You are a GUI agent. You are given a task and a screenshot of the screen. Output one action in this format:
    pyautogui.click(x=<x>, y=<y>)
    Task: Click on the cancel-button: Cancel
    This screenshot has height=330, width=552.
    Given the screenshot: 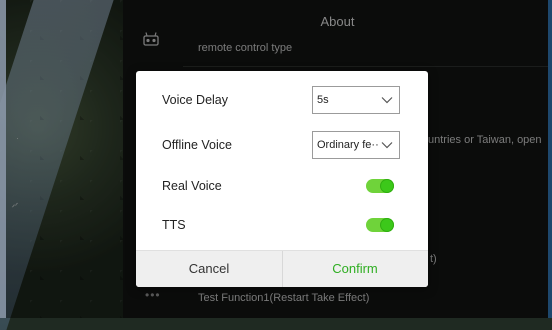 What is the action you would take?
    pyautogui.click(x=209, y=269)
    